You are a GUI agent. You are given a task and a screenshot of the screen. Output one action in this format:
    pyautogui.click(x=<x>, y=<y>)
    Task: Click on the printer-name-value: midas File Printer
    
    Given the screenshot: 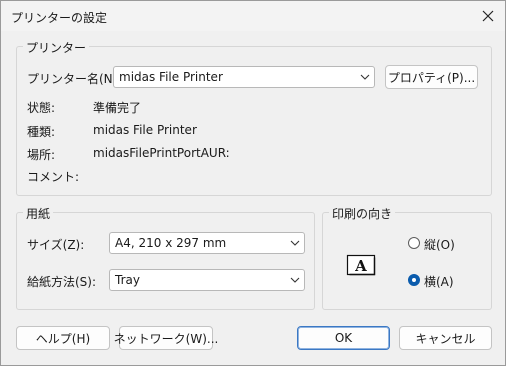 What is the action you would take?
    pyautogui.click(x=171, y=77)
    